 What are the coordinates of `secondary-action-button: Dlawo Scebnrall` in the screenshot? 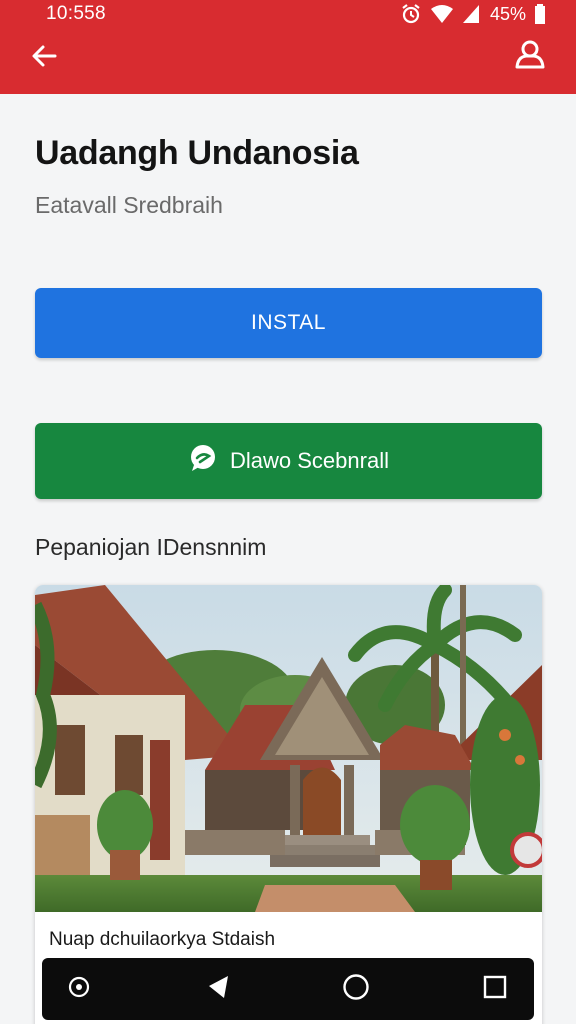 It's located at (288, 461).